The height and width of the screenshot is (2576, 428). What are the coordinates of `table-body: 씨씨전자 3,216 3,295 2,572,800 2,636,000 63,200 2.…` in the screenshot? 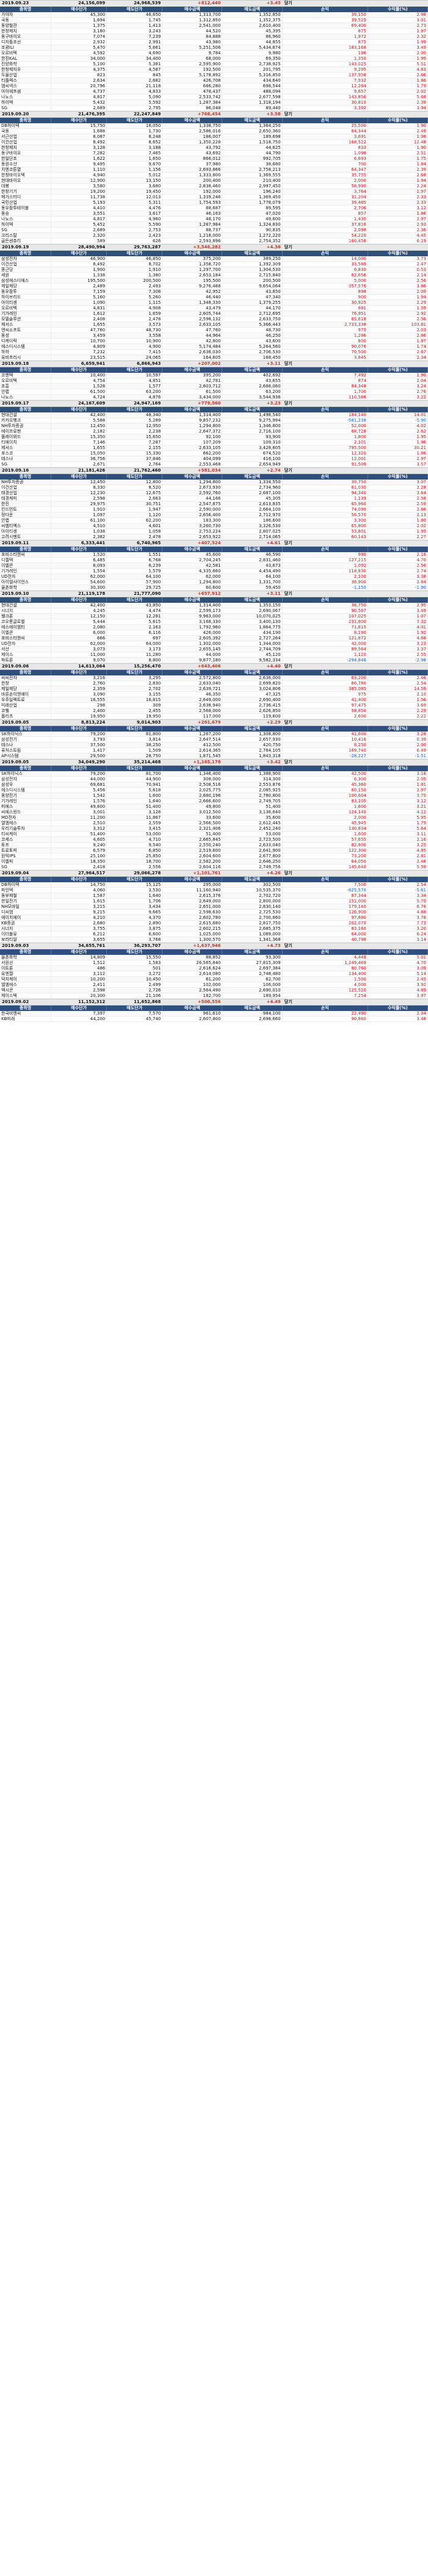 It's located at (214, 697).